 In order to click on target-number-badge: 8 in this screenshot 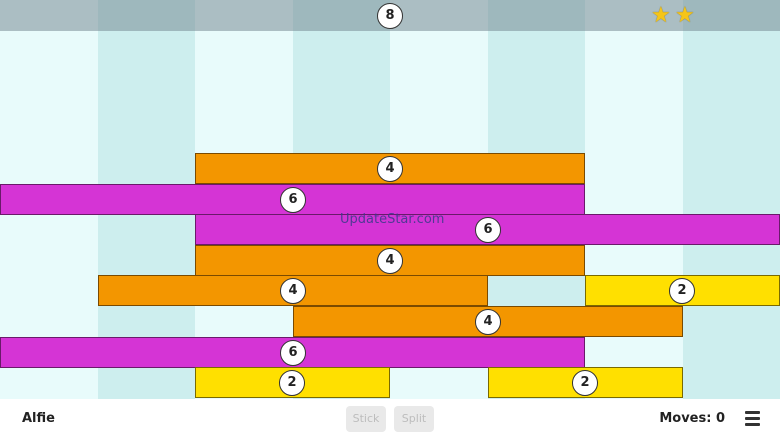, I will do `click(390, 16)`.